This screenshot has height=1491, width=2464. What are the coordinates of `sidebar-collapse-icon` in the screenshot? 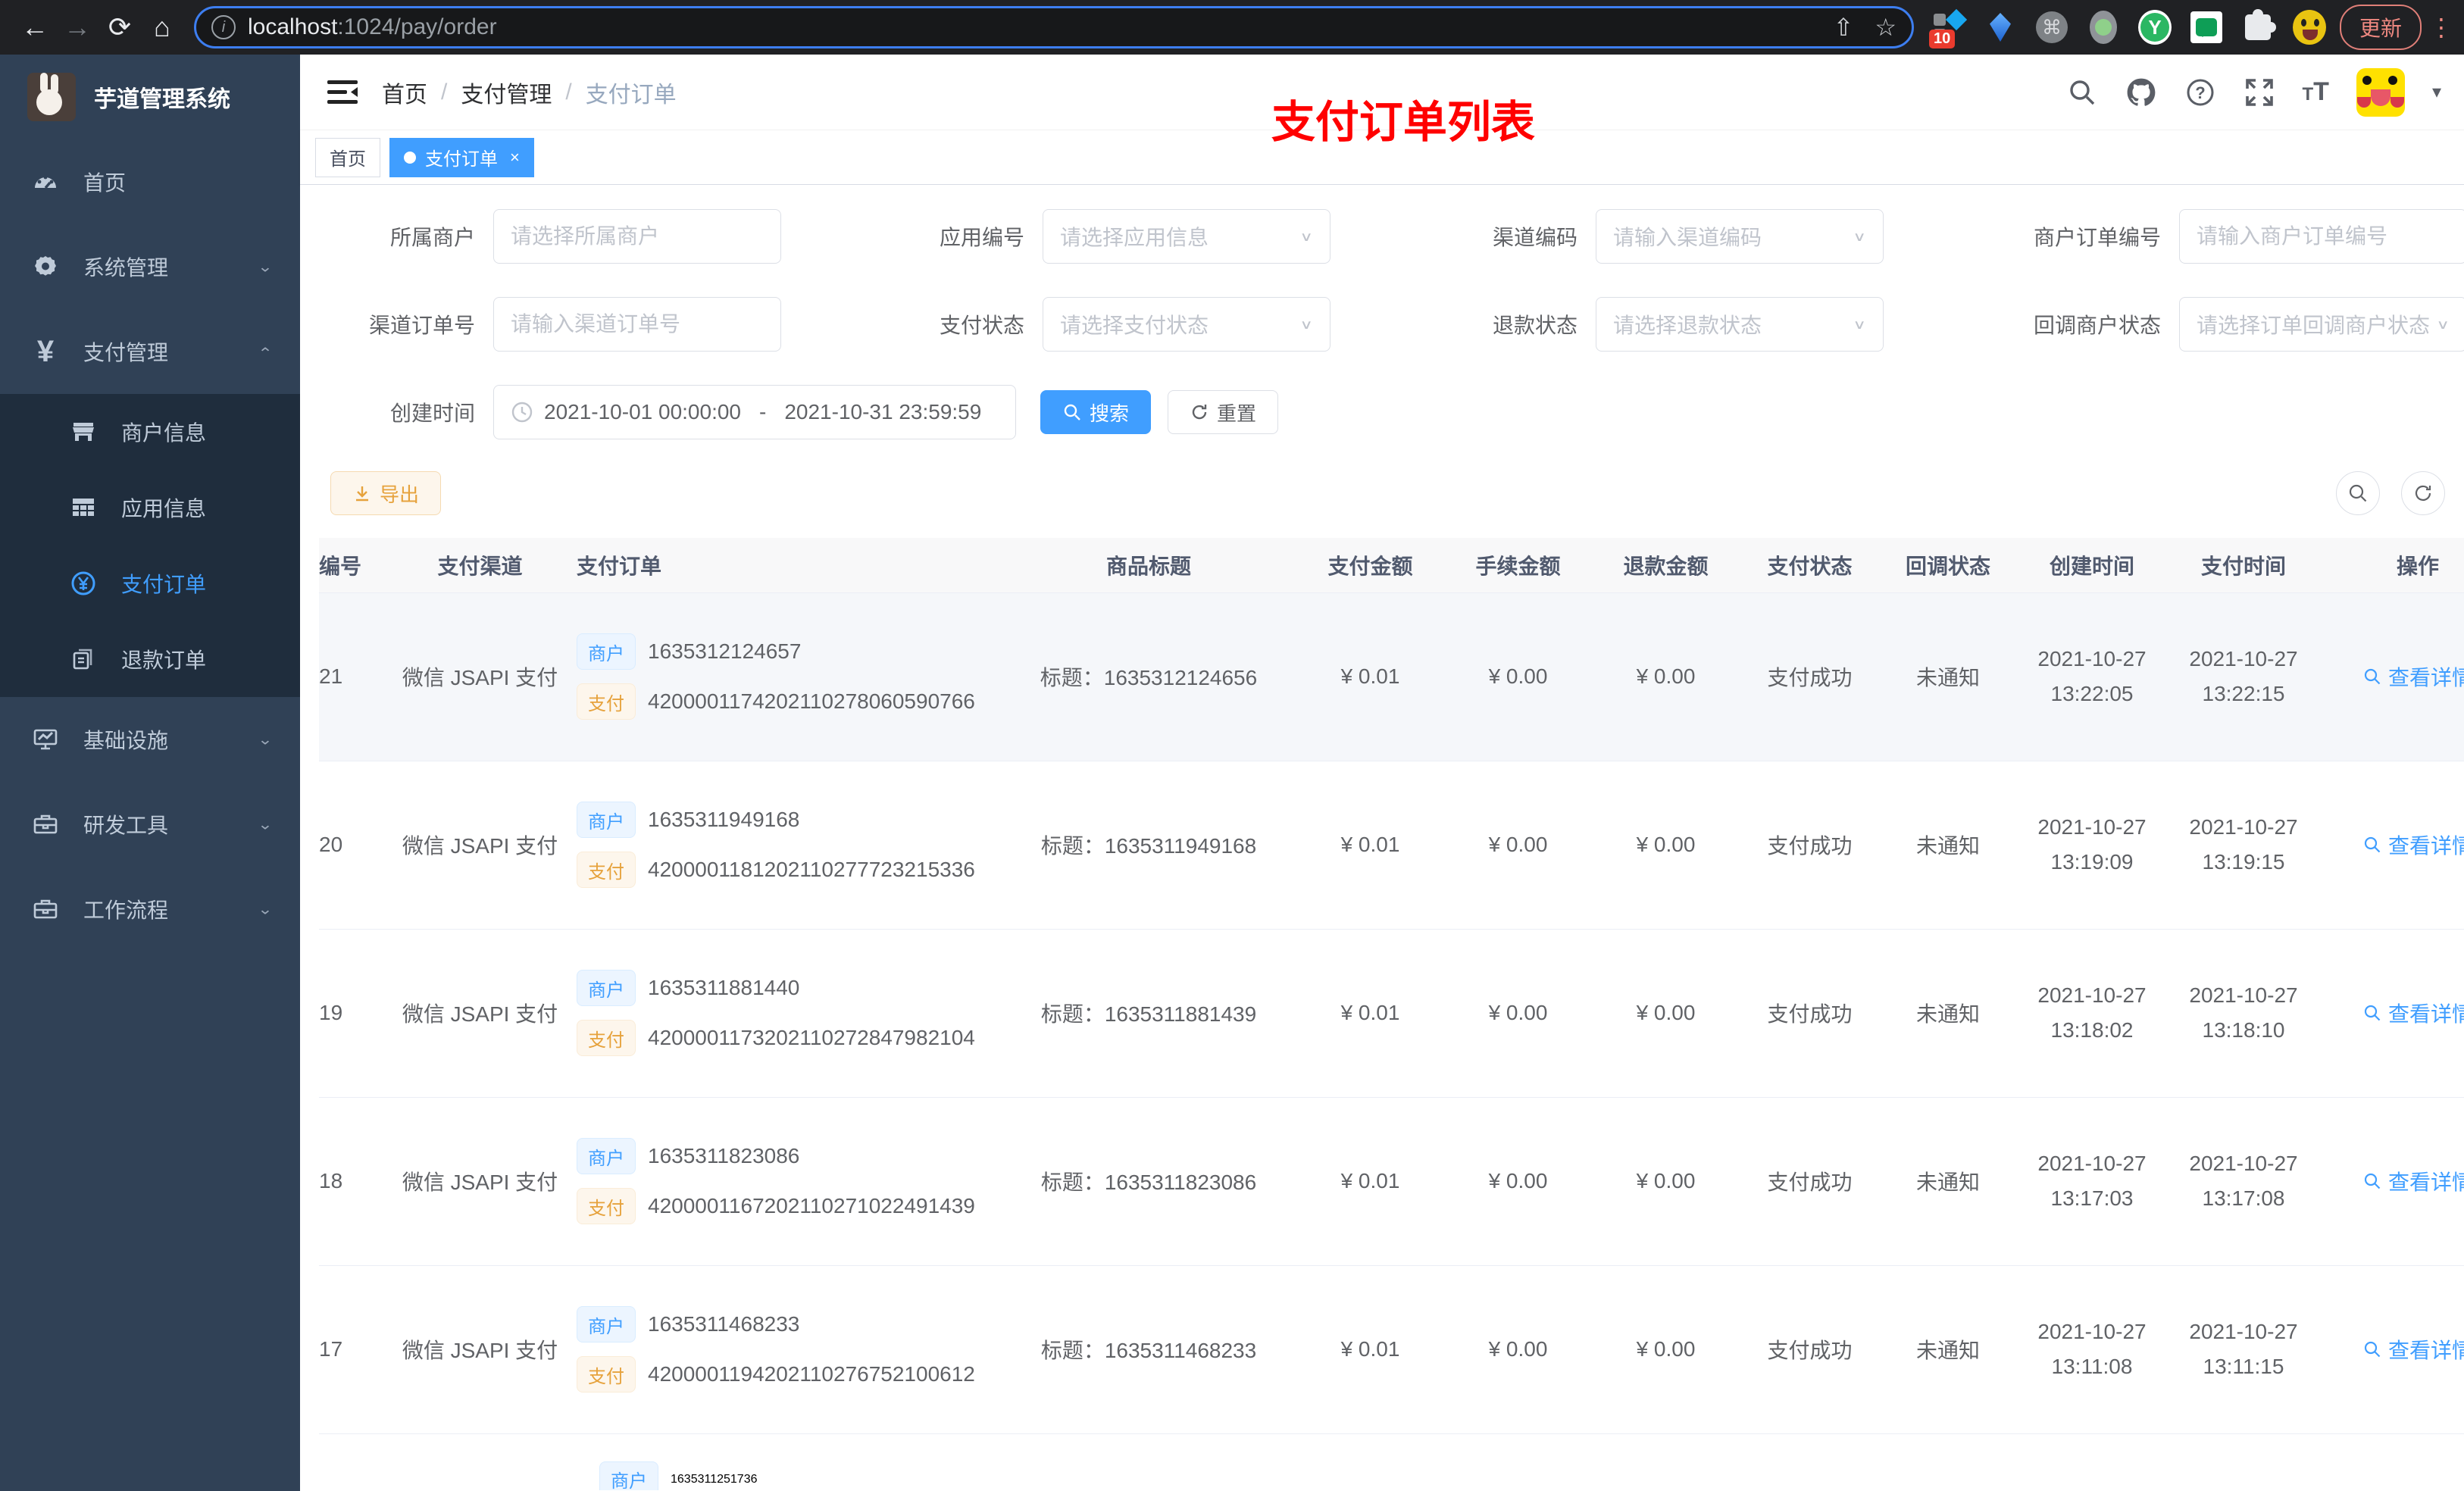 It's located at (342, 92).